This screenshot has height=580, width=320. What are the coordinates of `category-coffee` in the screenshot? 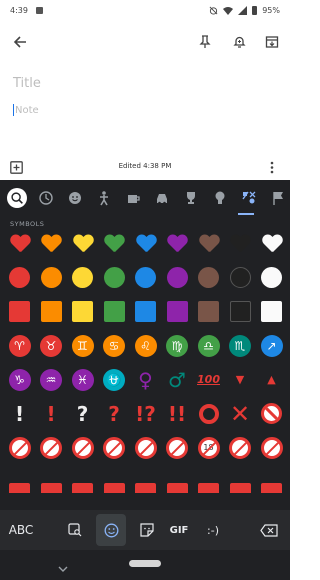 It's located at (133, 198).